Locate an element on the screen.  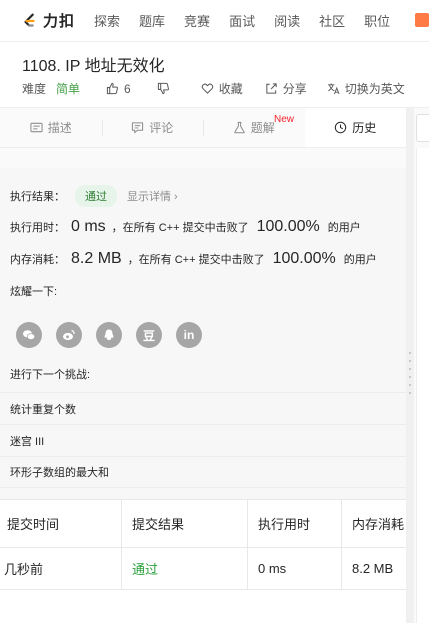
memory-text: ，在所有 C++ 提交中击败了 is located at coordinates (196, 260).